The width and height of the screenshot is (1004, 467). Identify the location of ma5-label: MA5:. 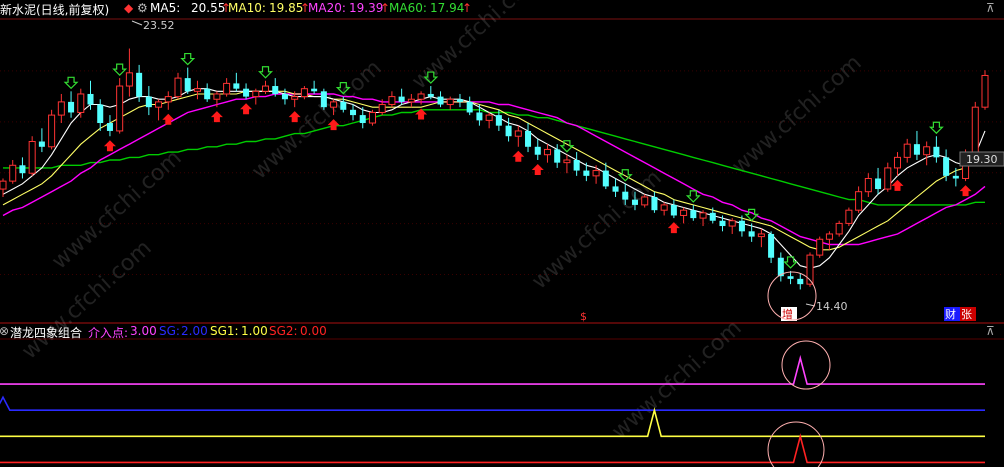
(165, 8).